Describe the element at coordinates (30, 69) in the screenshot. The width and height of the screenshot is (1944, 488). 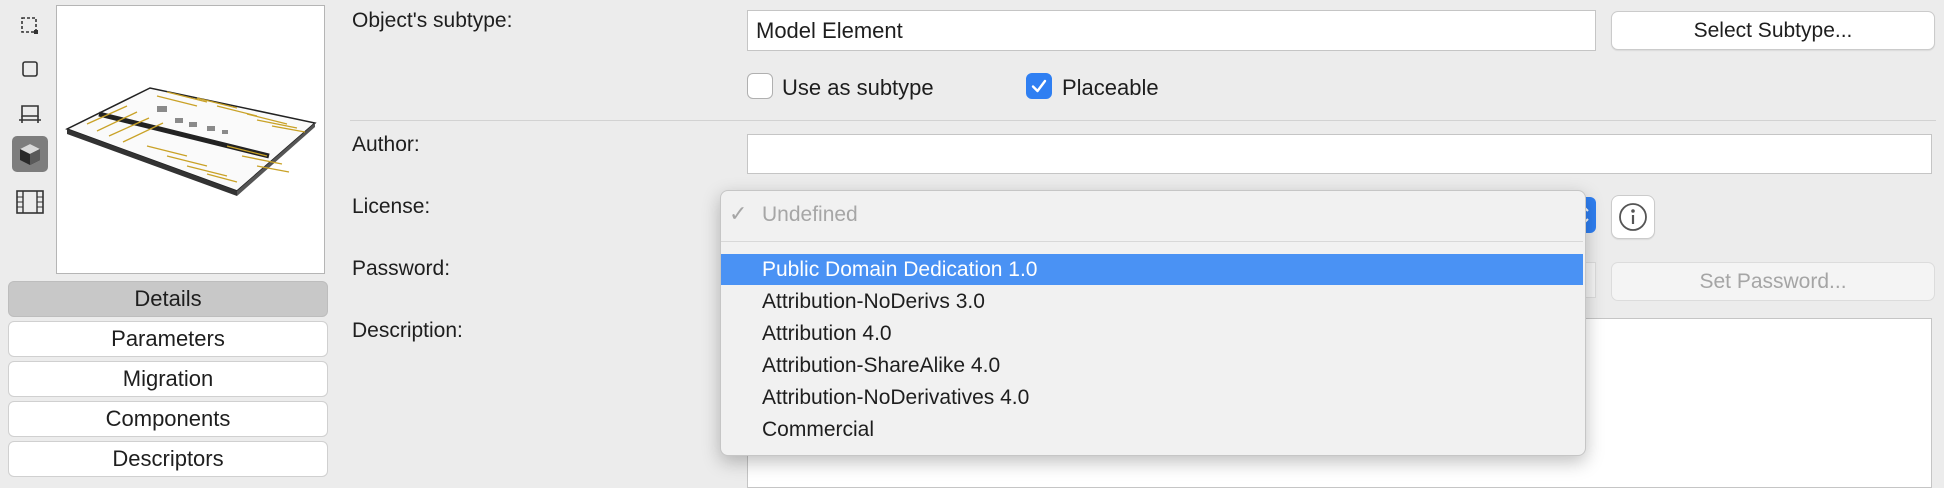
I see `square-icon` at that location.